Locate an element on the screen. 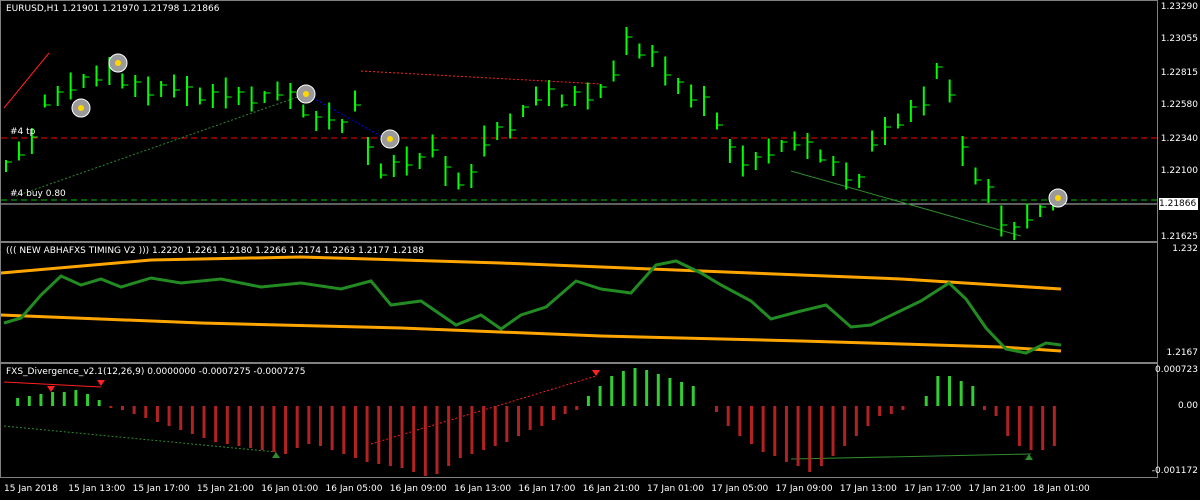 The width and height of the screenshot is (1200, 500). price-label: 1.23055 is located at coordinates (1179, 39).